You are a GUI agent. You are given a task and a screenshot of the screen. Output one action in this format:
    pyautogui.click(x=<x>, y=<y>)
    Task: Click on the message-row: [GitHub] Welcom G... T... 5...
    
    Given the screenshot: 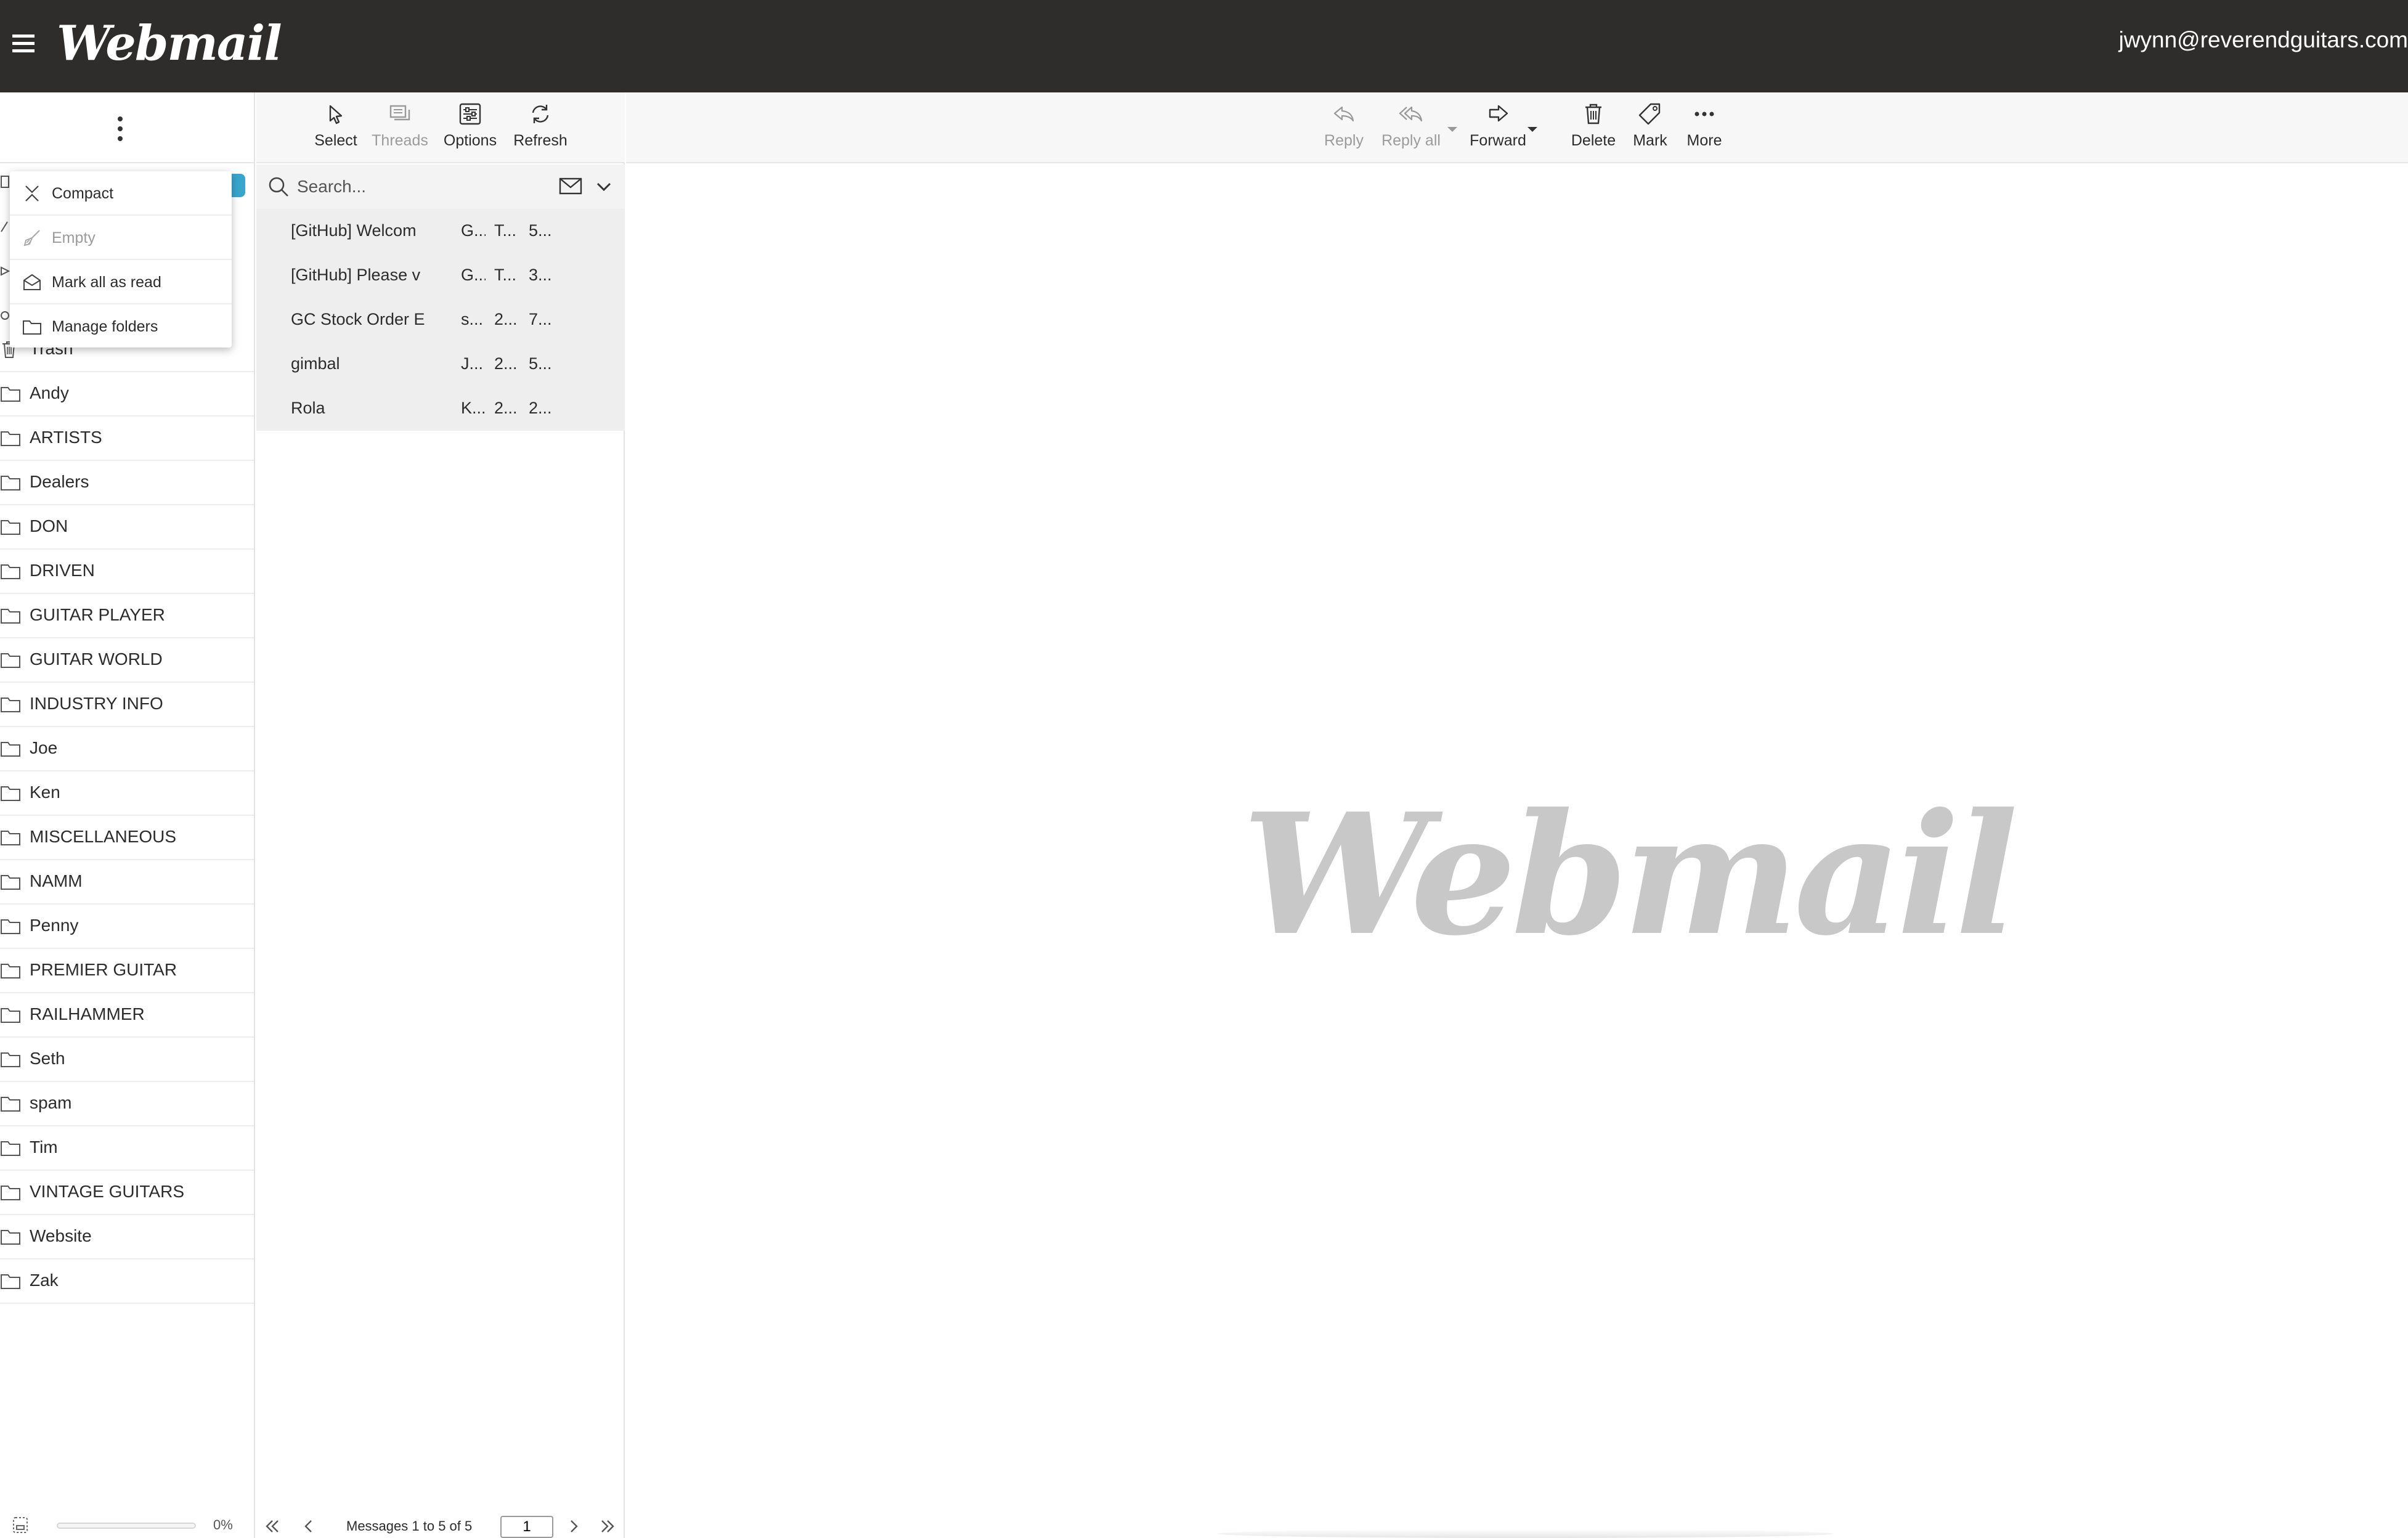 What is the action you would take?
    pyautogui.click(x=440, y=231)
    